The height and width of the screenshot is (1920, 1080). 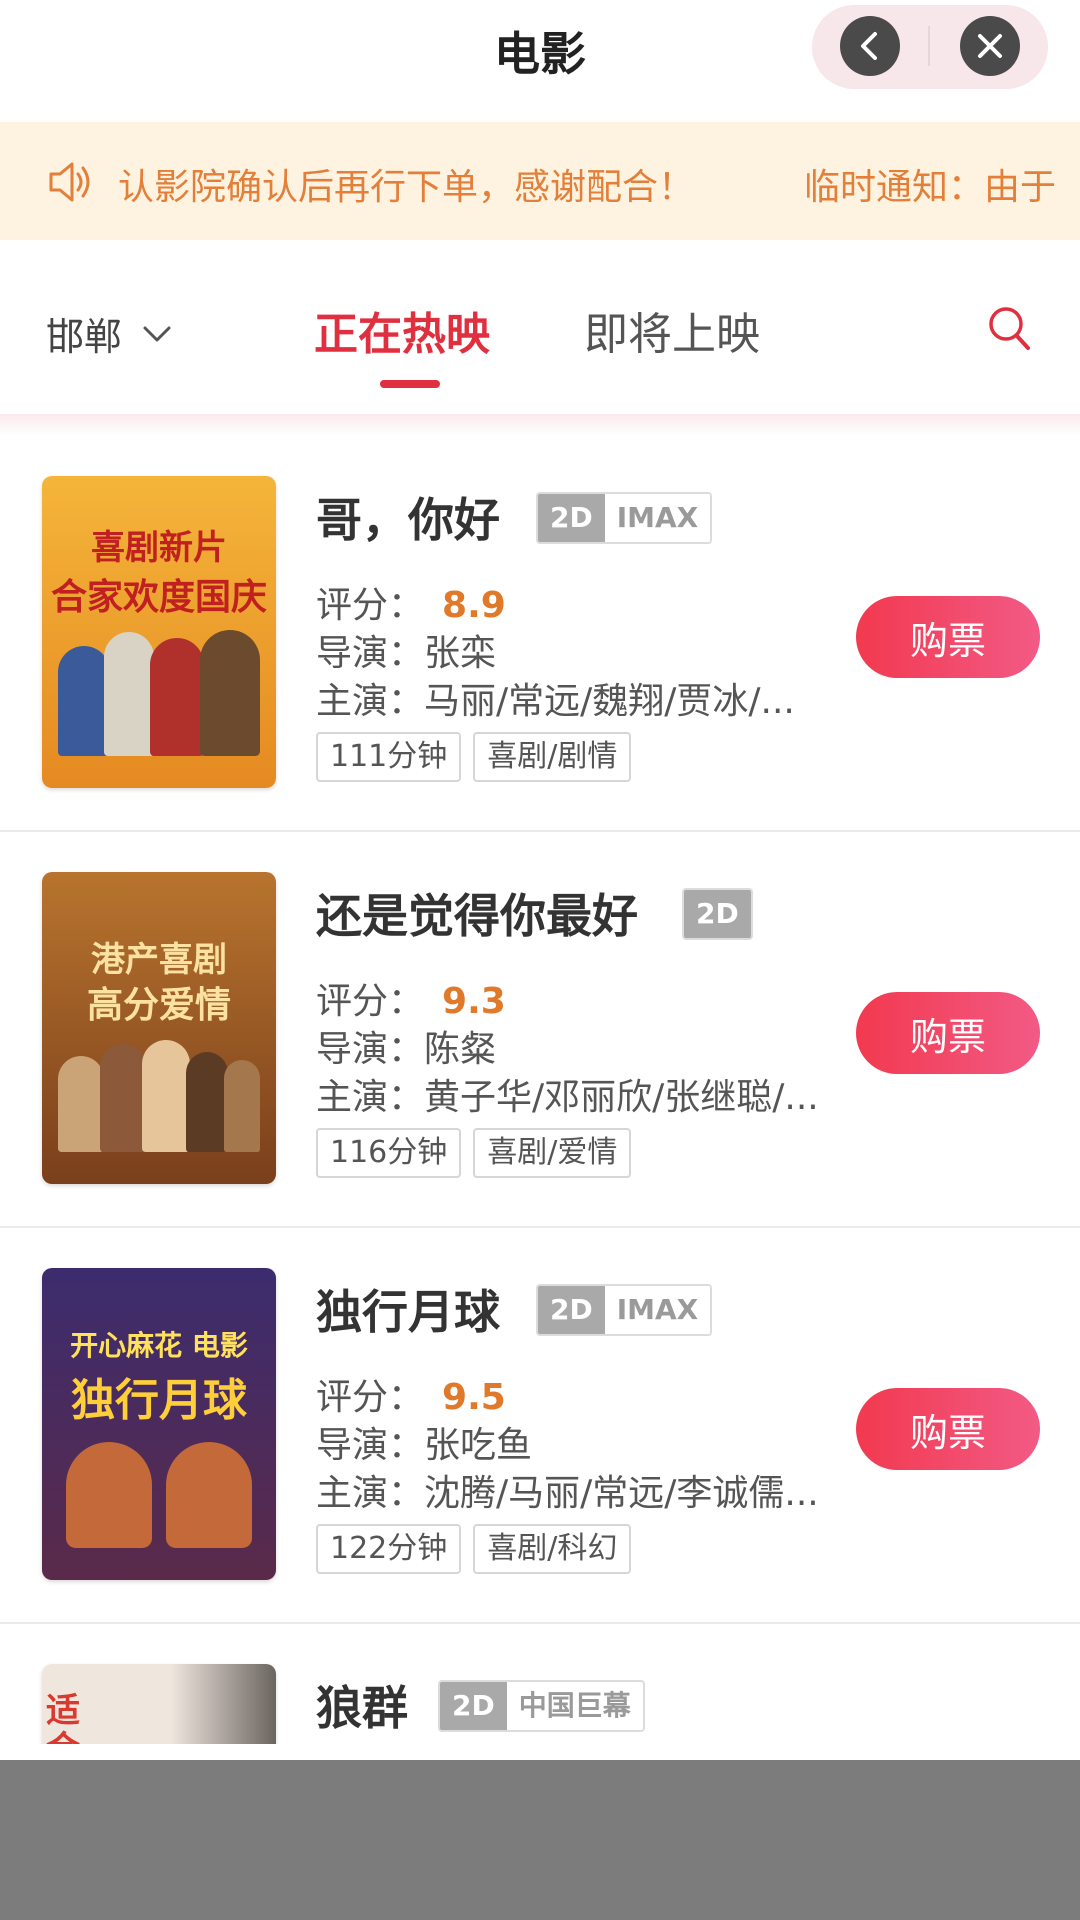 What do you see at coordinates (1009, 329) in the screenshot?
I see `search-icon` at bounding box center [1009, 329].